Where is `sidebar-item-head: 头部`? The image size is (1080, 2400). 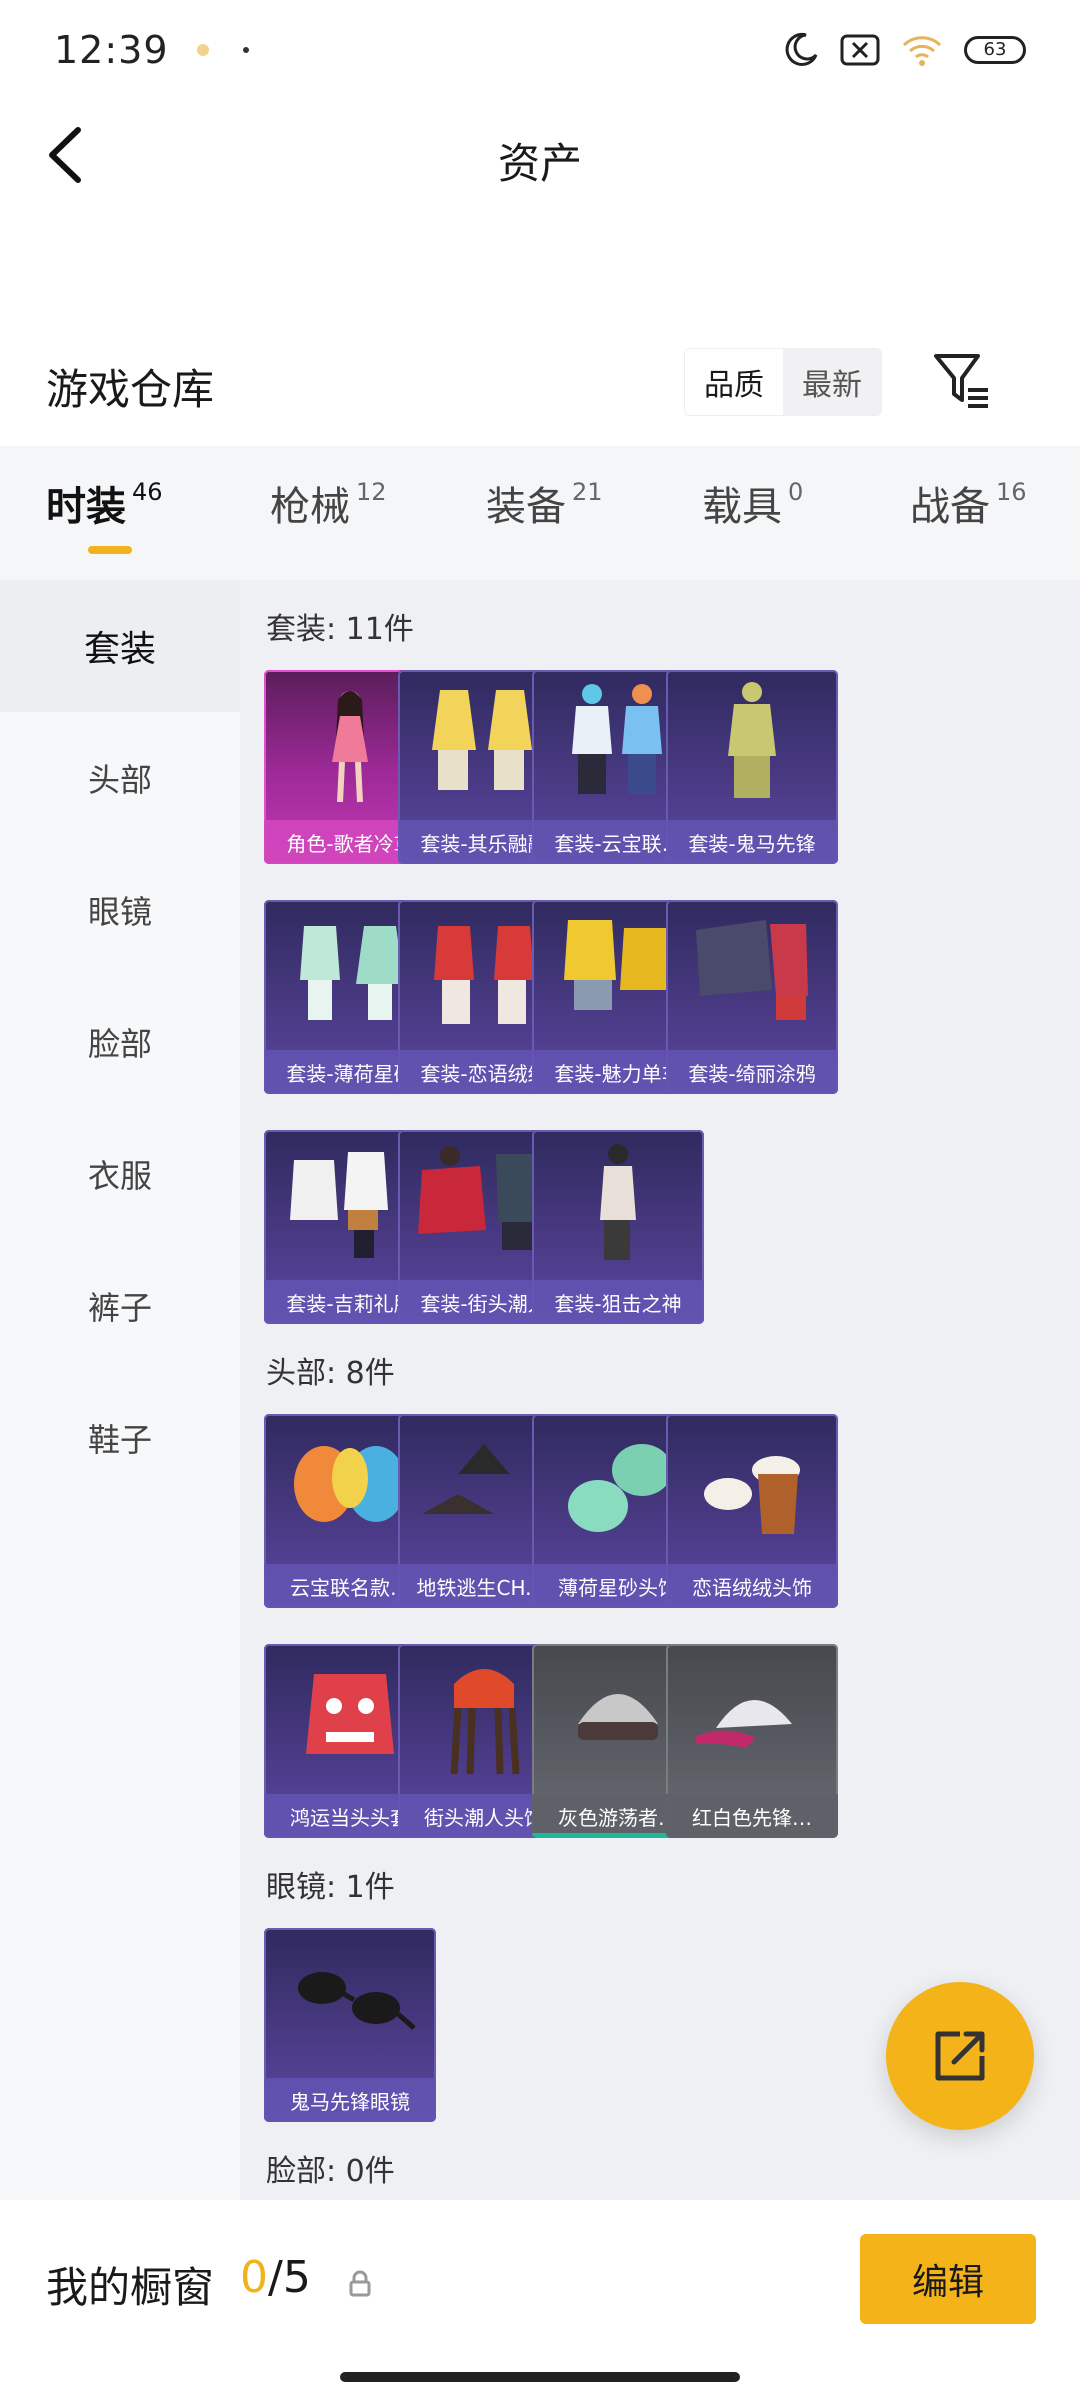
sidebar-item-head: 头部 is located at coordinates (120, 778).